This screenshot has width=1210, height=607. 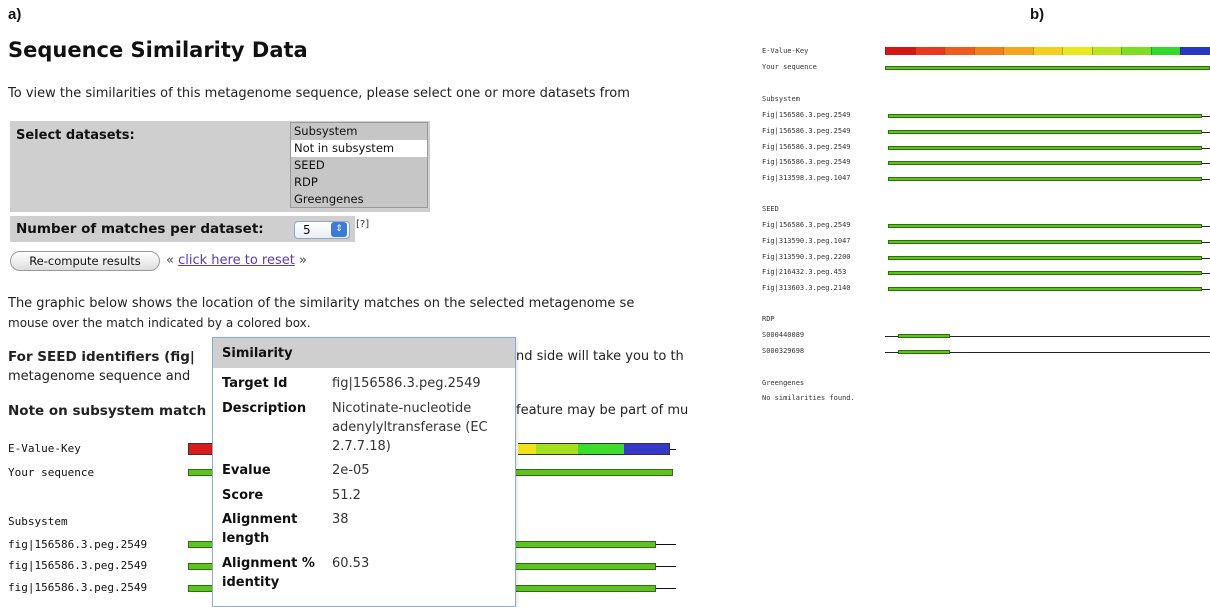 What do you see at coordinates (101, 357) in the screenshot?
I see `seed-identifiers-heading: For SEED identifiers (fig|` at bounding box center [101, 357].